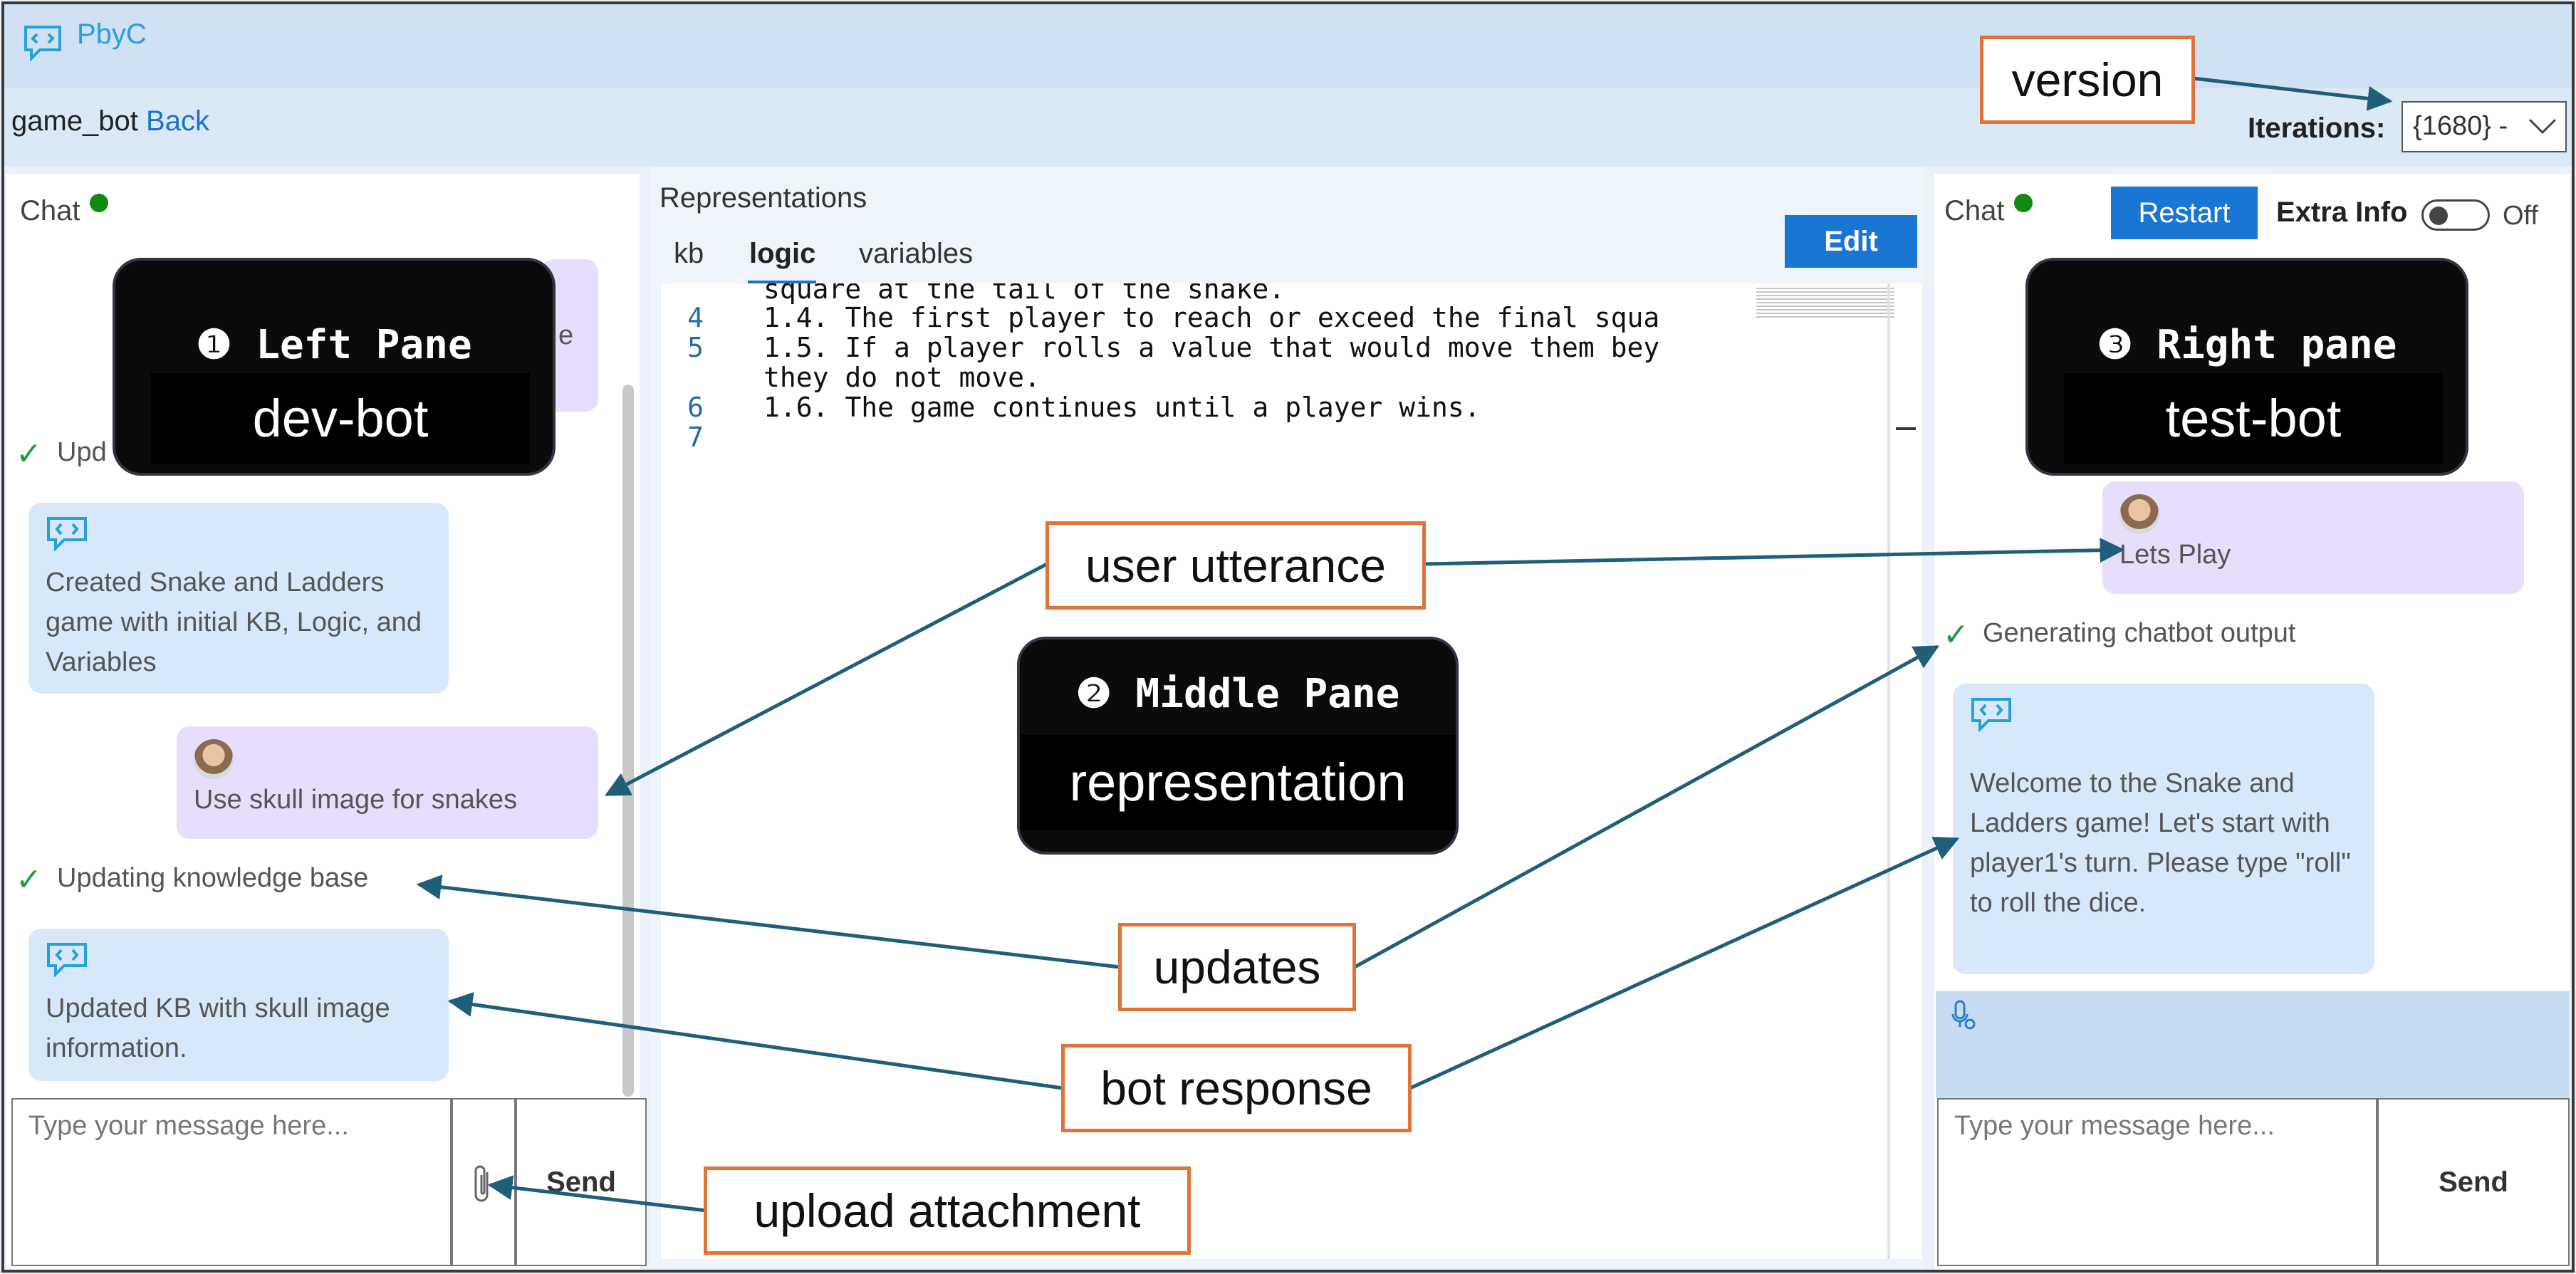 The image size is (2576, 1274). I want to click on callout-user-utterance: user utterance, so click(1235, 565).